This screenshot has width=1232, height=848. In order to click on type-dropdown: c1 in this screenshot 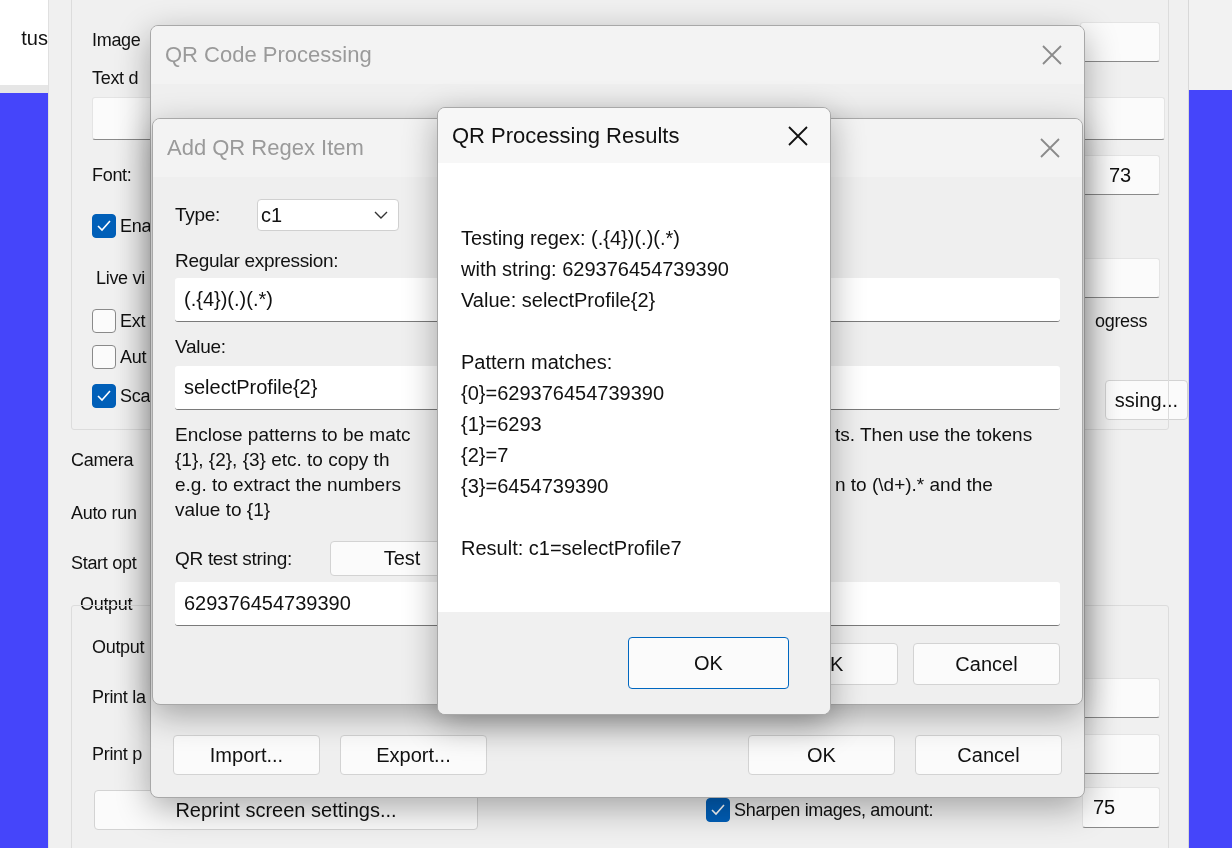, I will do `click(328, 215)`.